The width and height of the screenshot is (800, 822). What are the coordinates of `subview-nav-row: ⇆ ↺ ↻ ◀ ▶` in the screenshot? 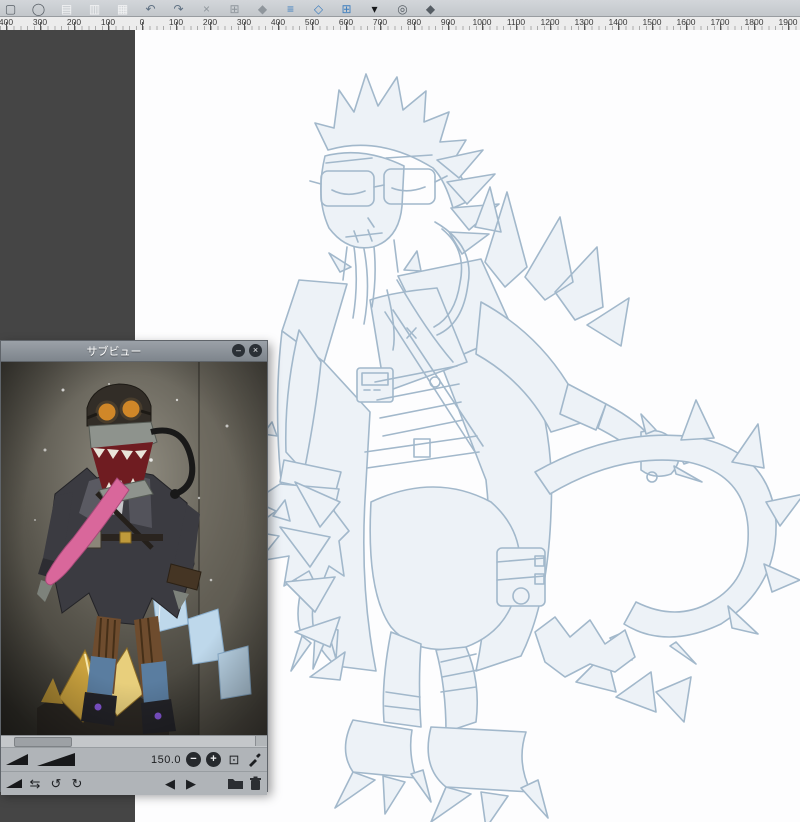 It's located at (134, 783).